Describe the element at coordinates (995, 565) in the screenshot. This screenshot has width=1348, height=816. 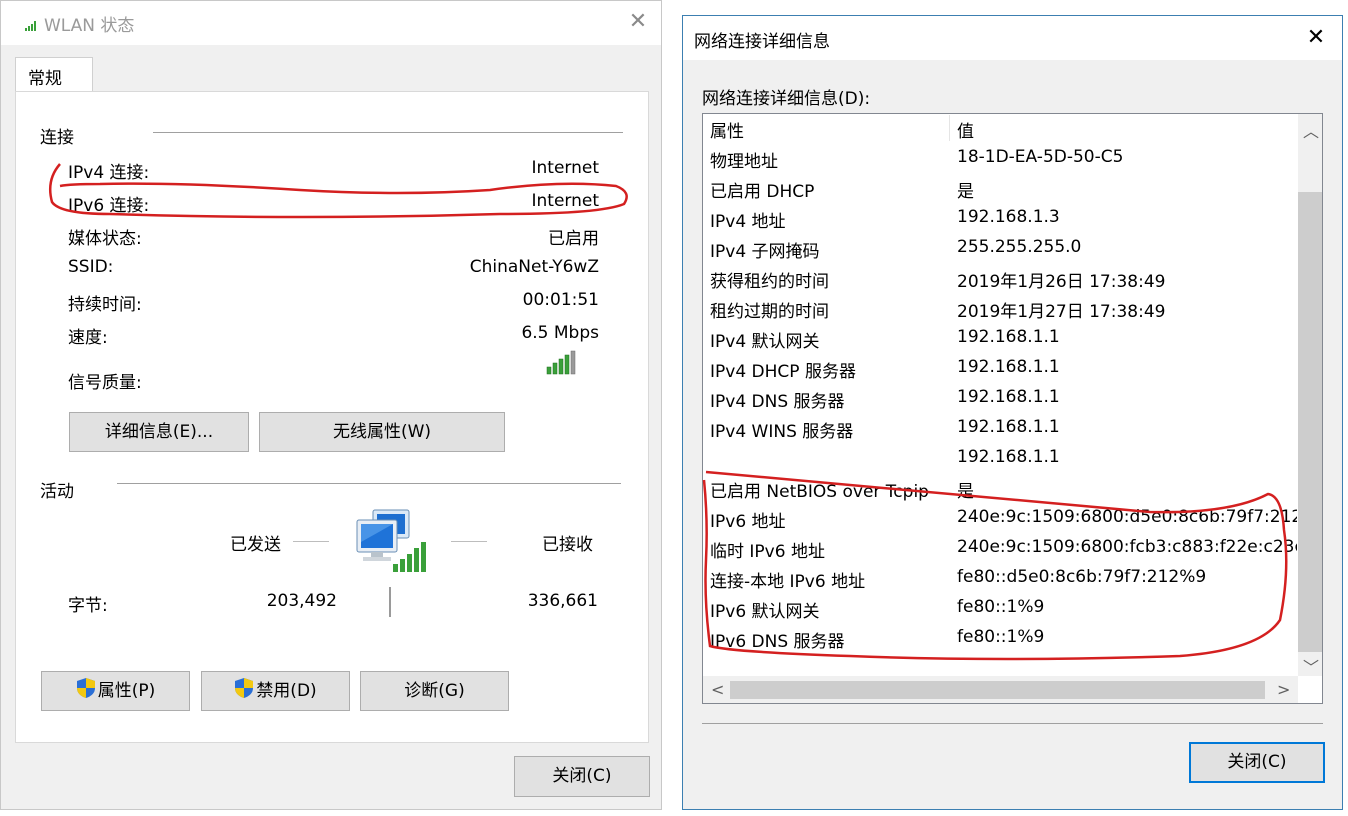
I see `red-annotation-ipv6-details` at that location.